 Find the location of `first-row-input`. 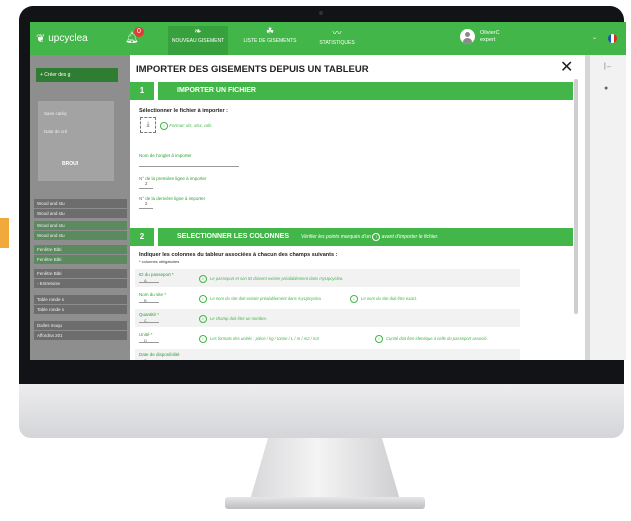

first-row-input is located at coordinates (146, 188).